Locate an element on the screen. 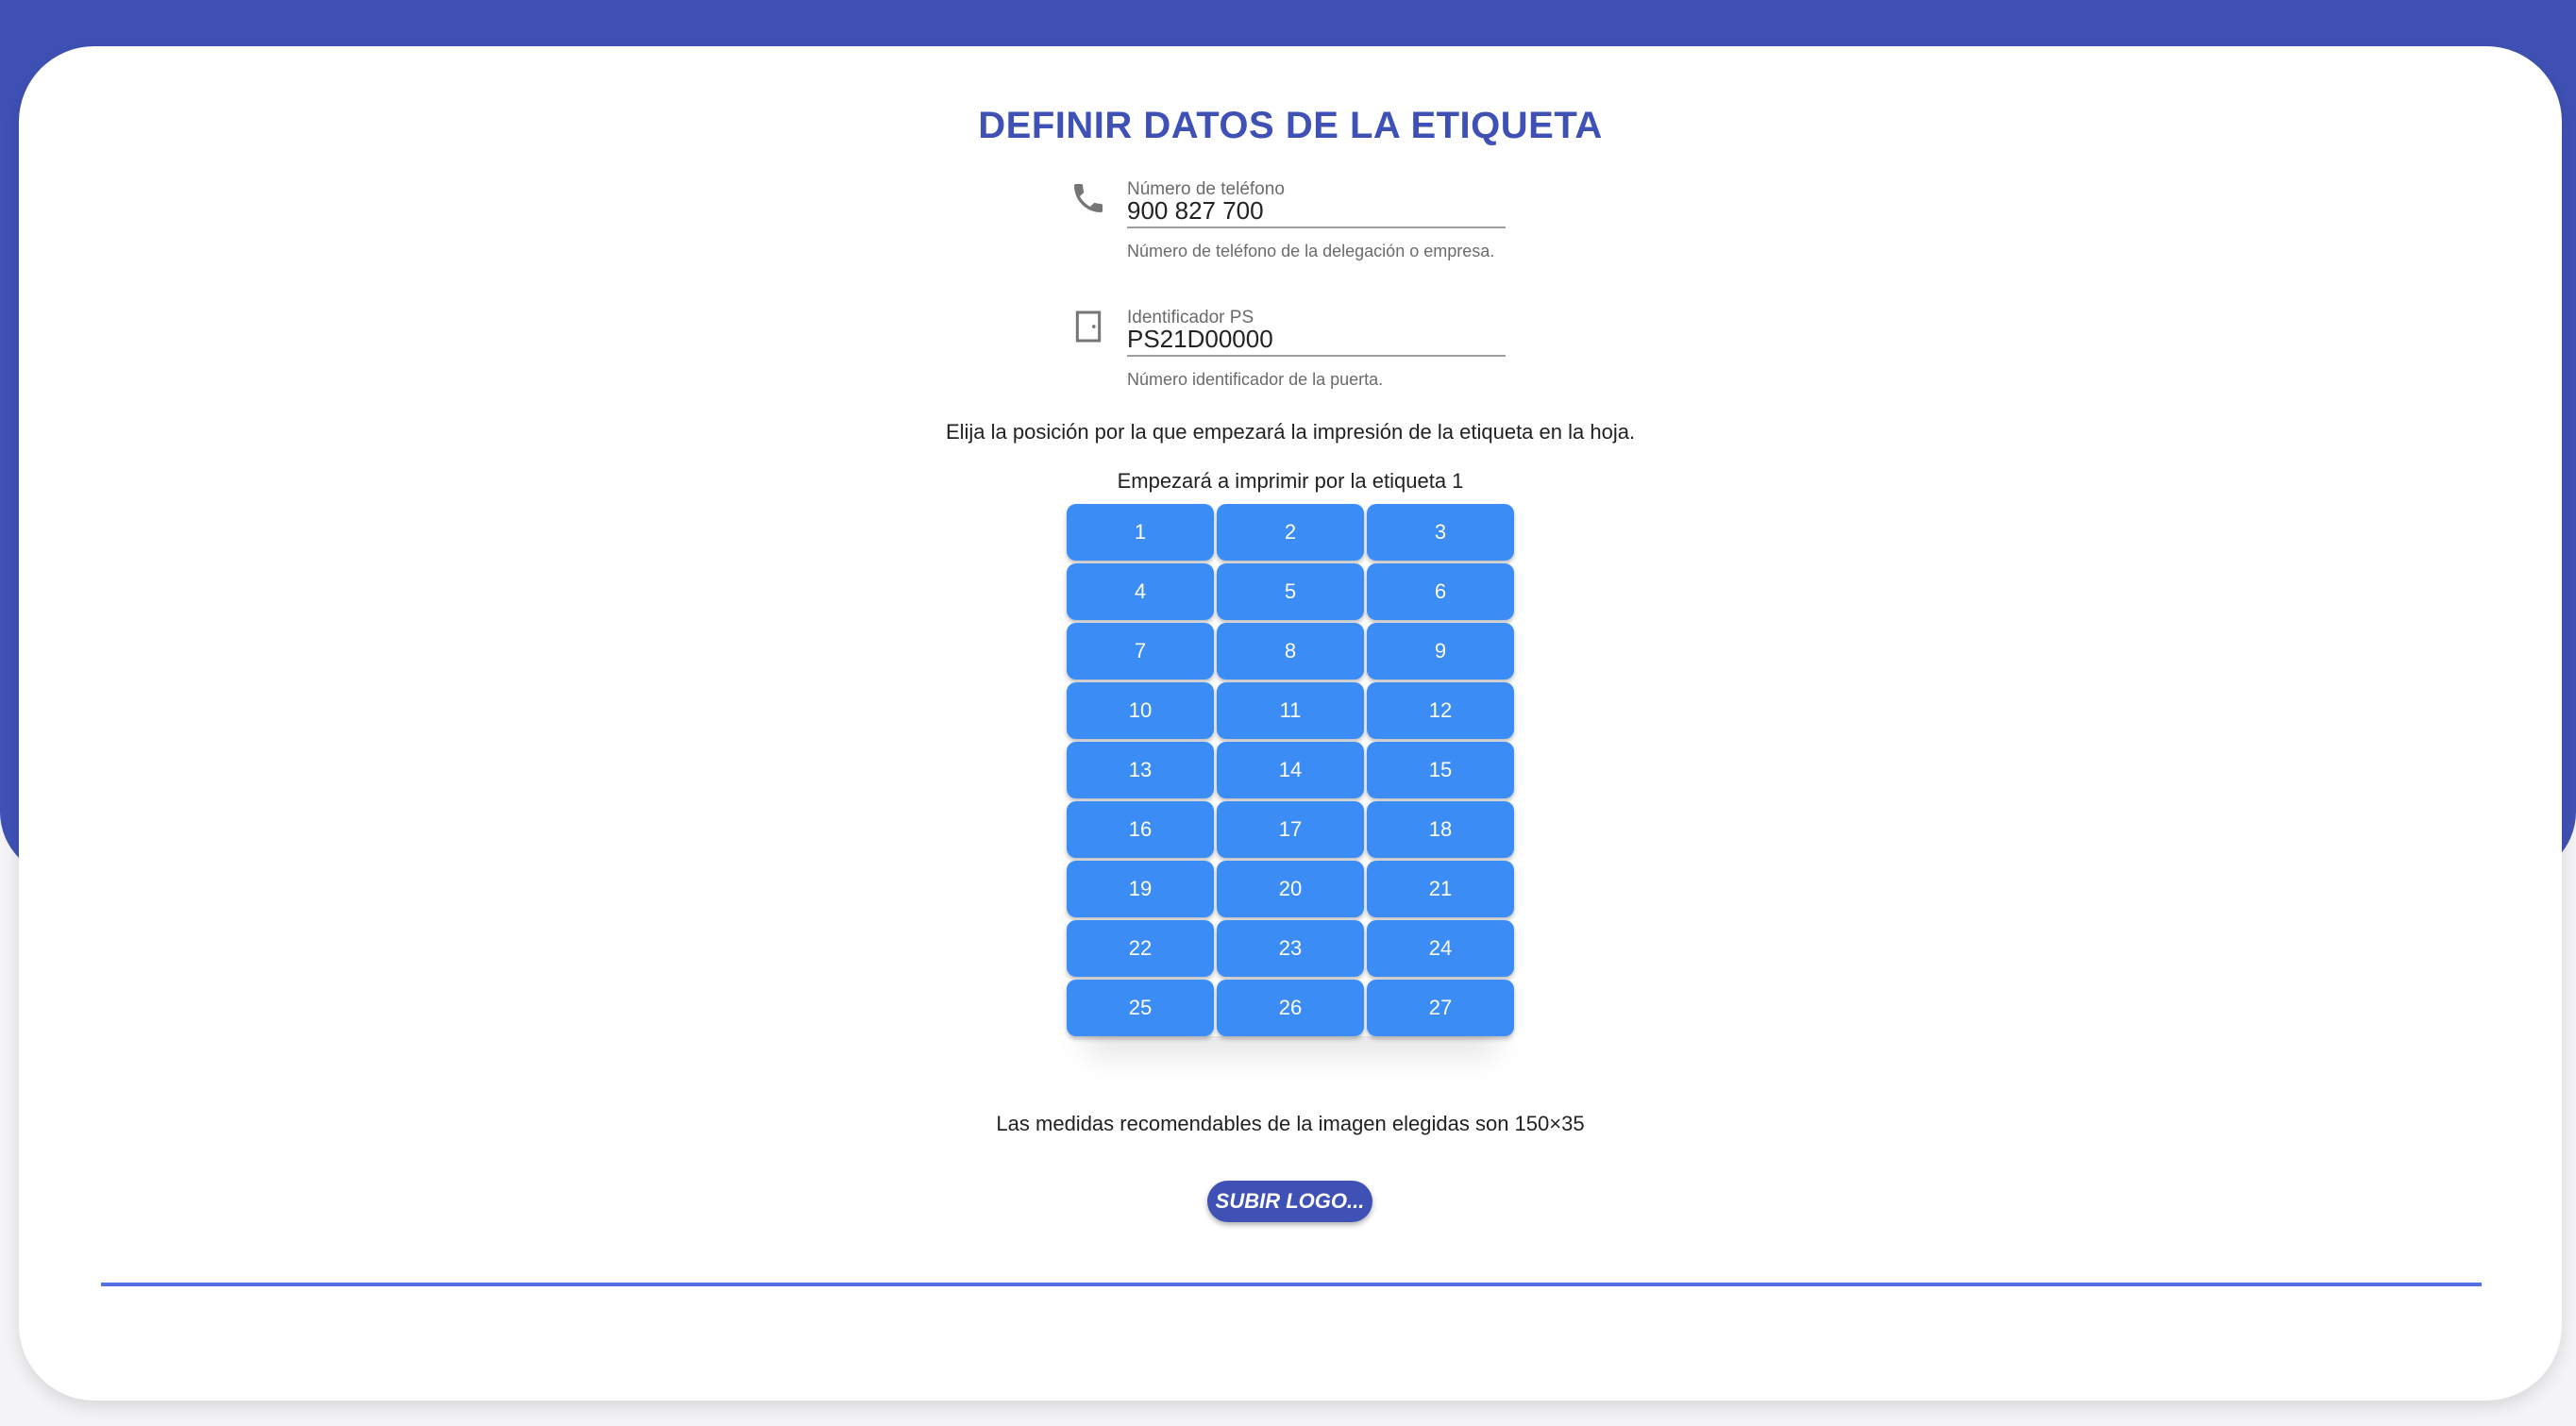 The image size is (2576, 1426). position-button-24: 24 is located at coordinates (1441, 948).